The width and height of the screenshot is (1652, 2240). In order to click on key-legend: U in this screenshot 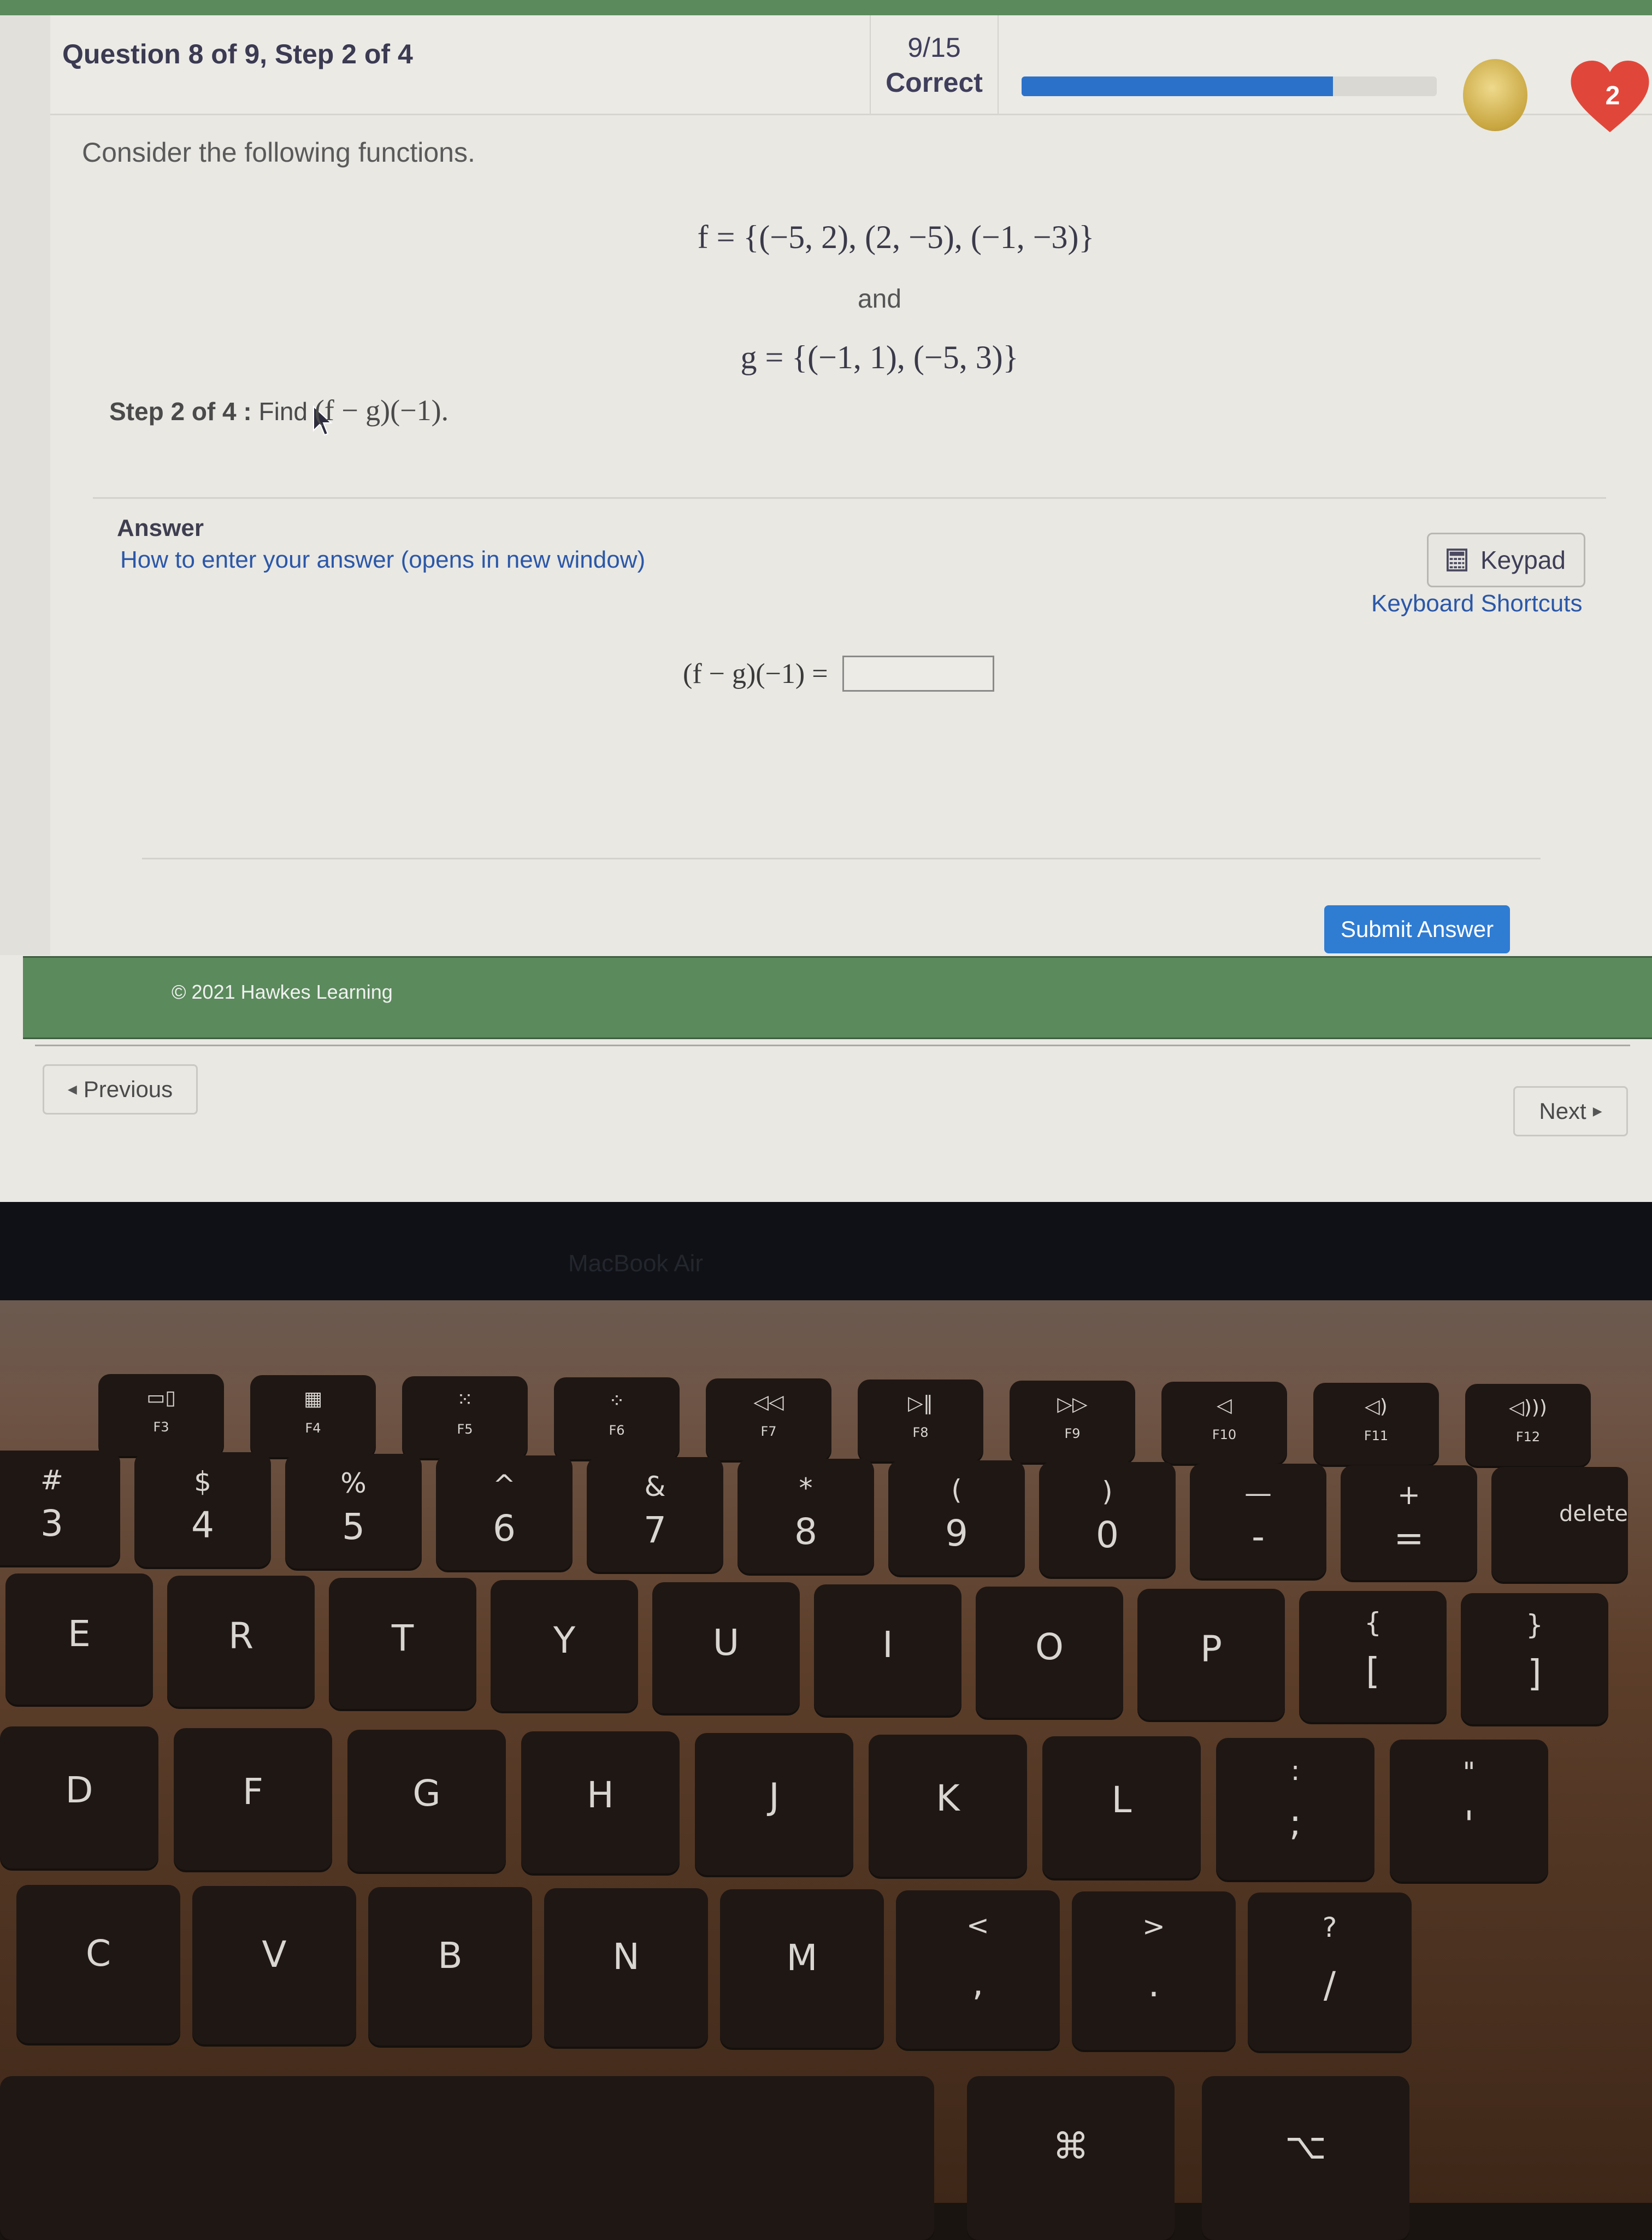, I will do `click(726, 1643)`.